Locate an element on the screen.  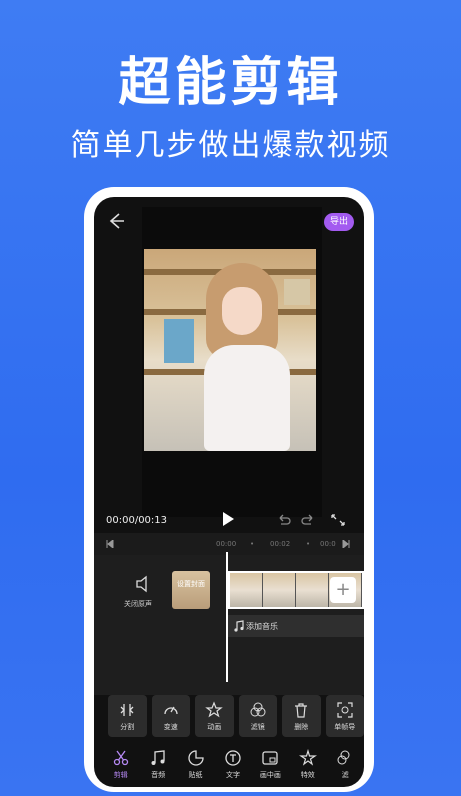
nav-effects: 特效 is located at coordinates (307, 766).